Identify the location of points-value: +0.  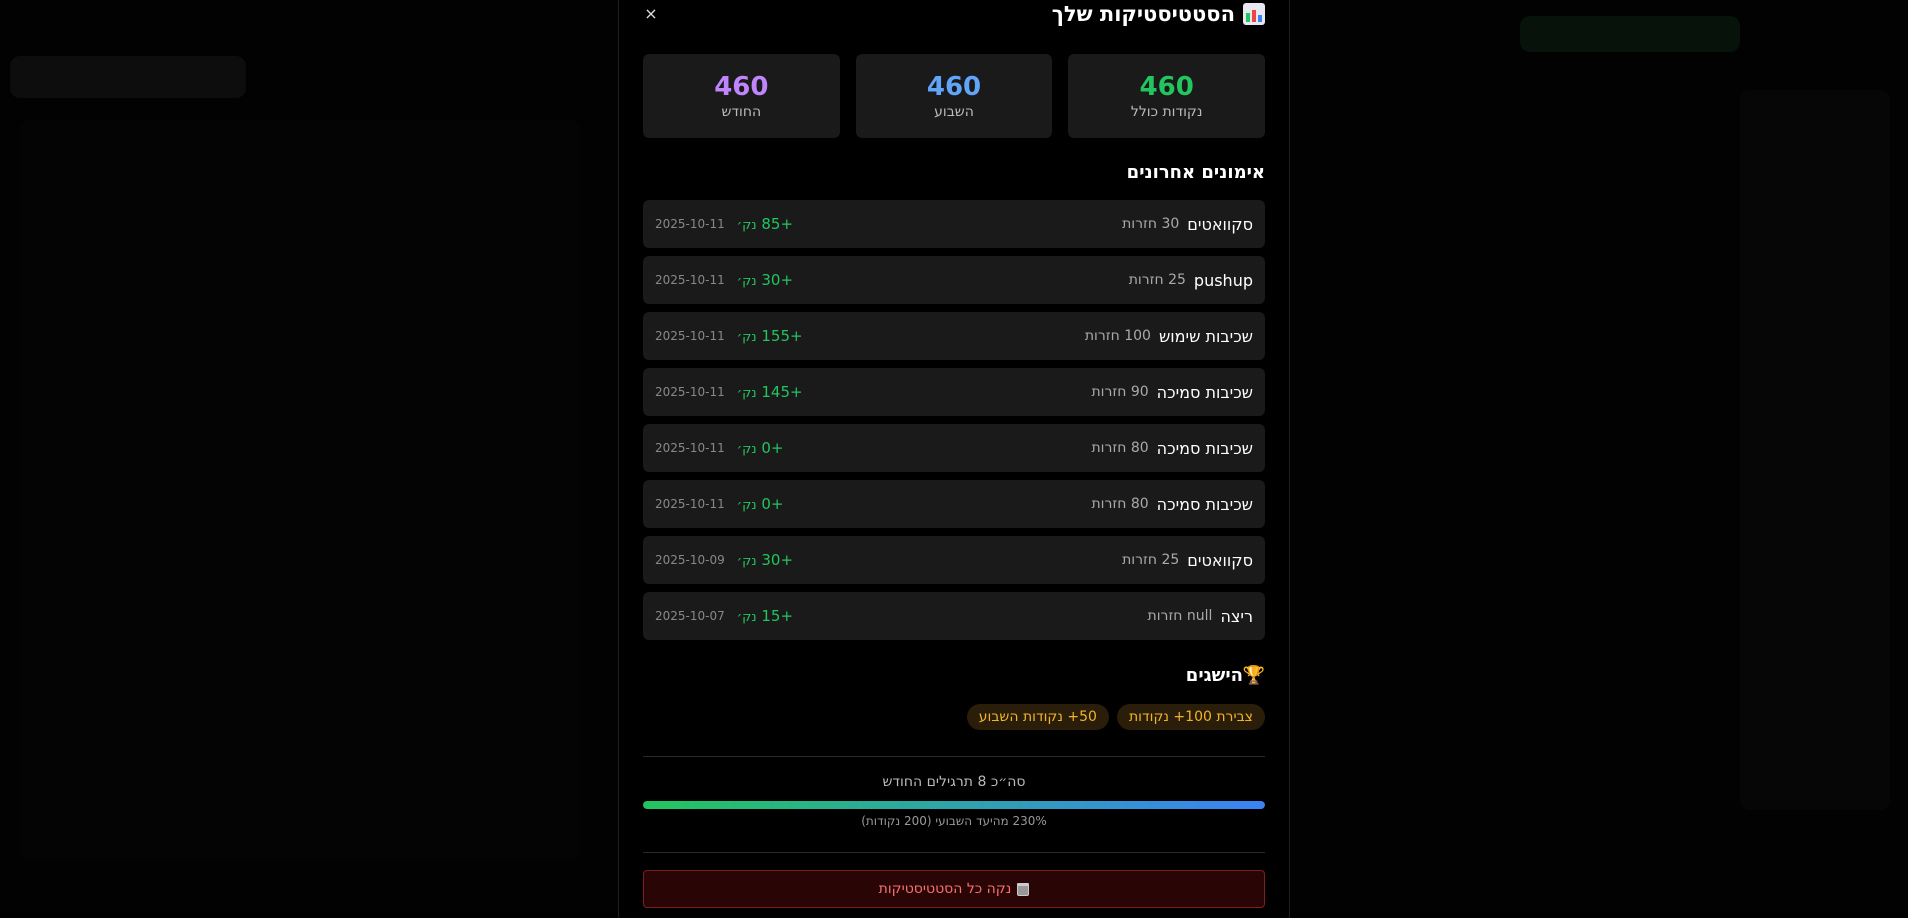
(772, 504).